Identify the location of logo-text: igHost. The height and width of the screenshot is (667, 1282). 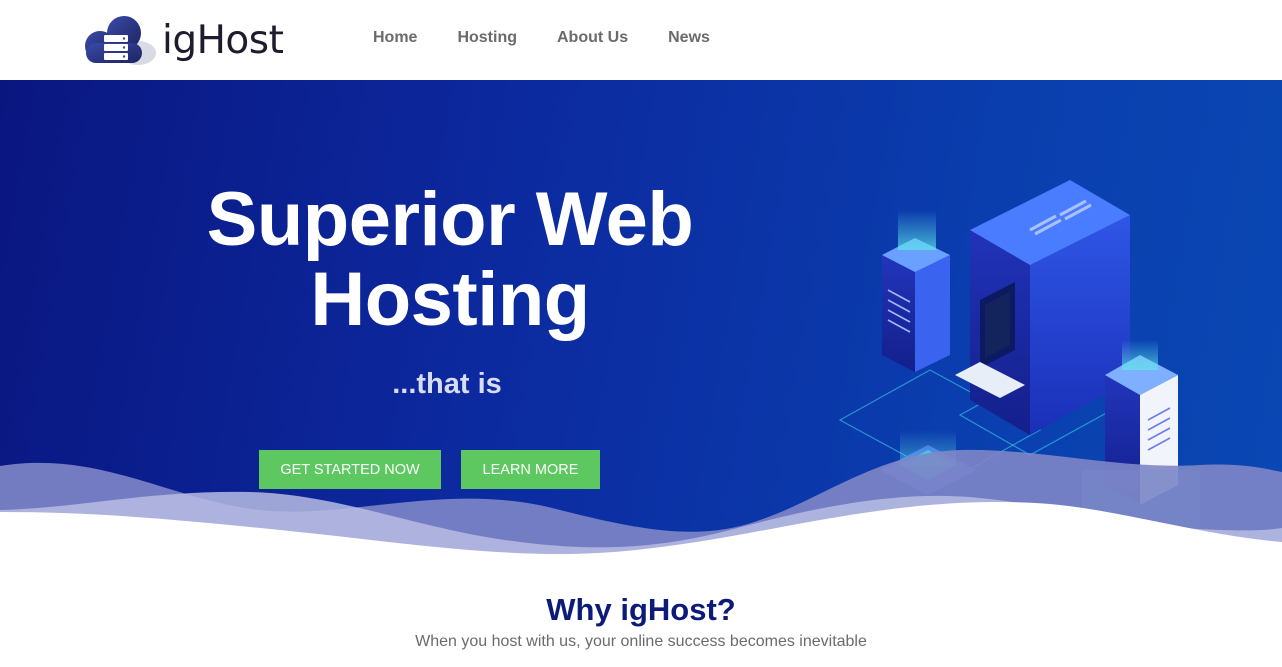
(223, 40).